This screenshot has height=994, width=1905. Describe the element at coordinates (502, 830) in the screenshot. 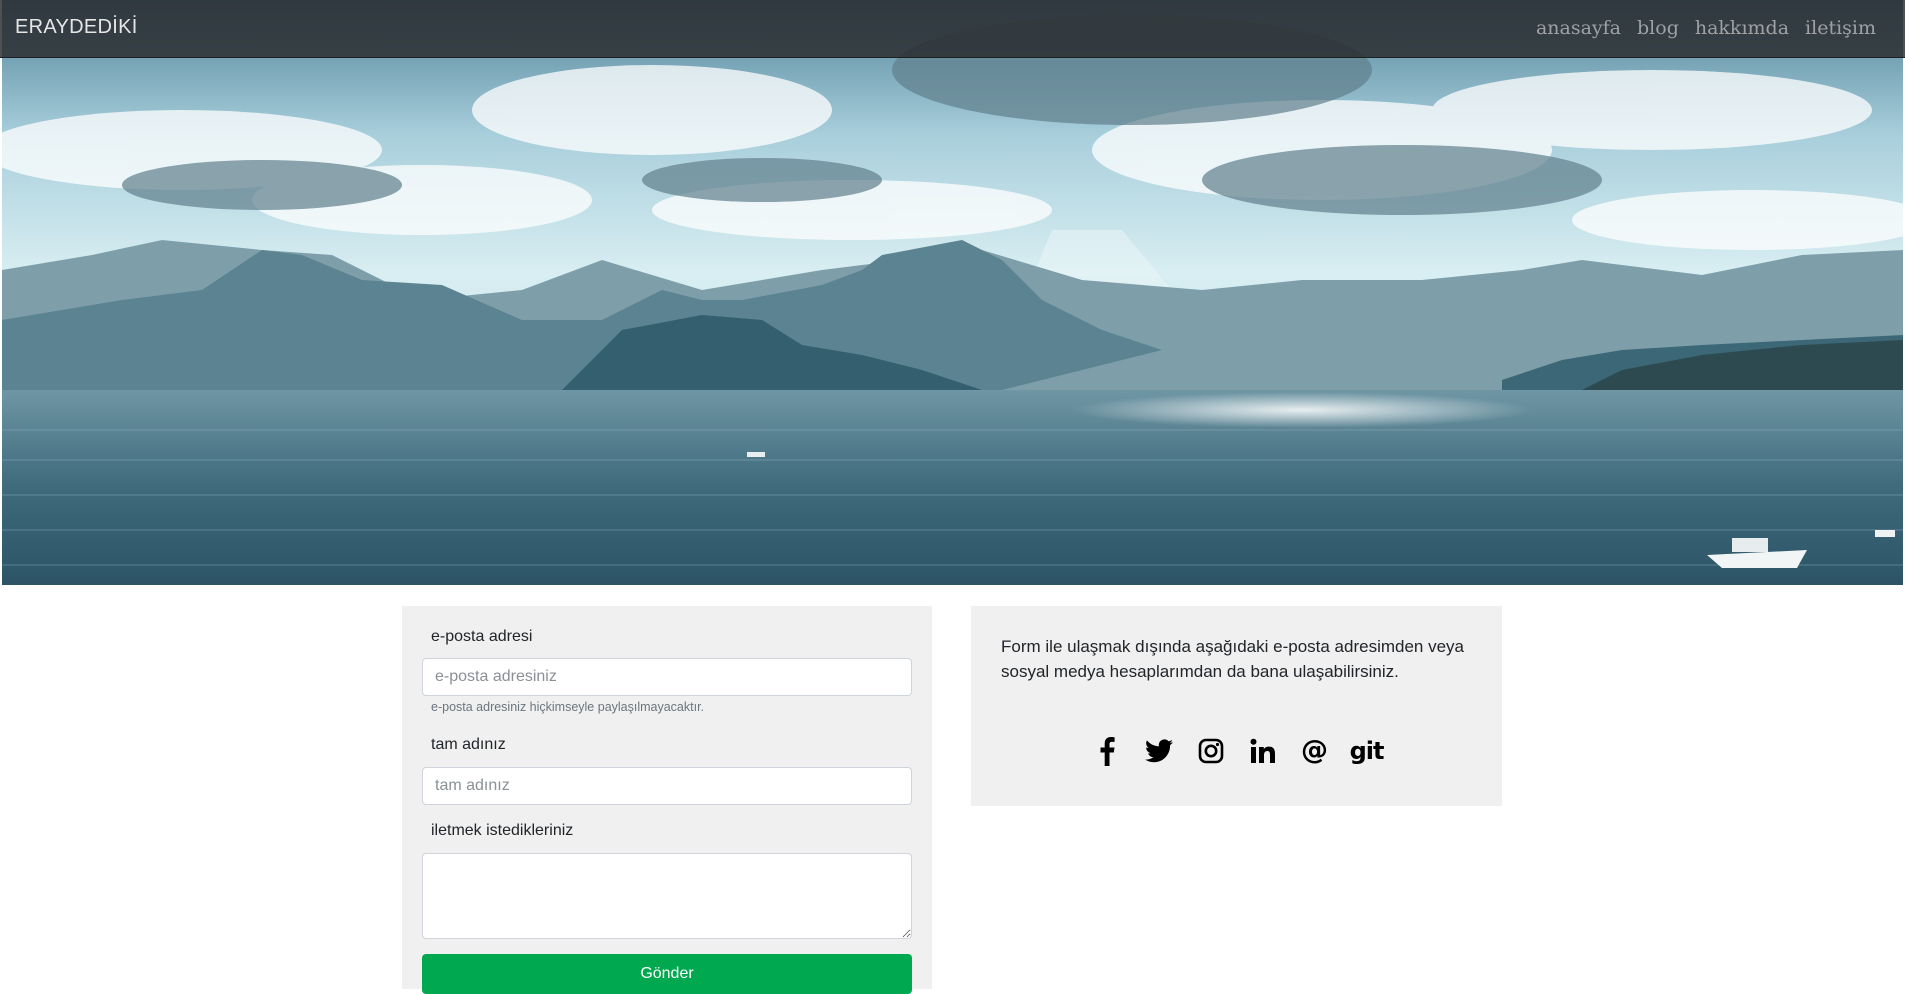

I see `message-label: iletmek istedikleriniz` at that location.